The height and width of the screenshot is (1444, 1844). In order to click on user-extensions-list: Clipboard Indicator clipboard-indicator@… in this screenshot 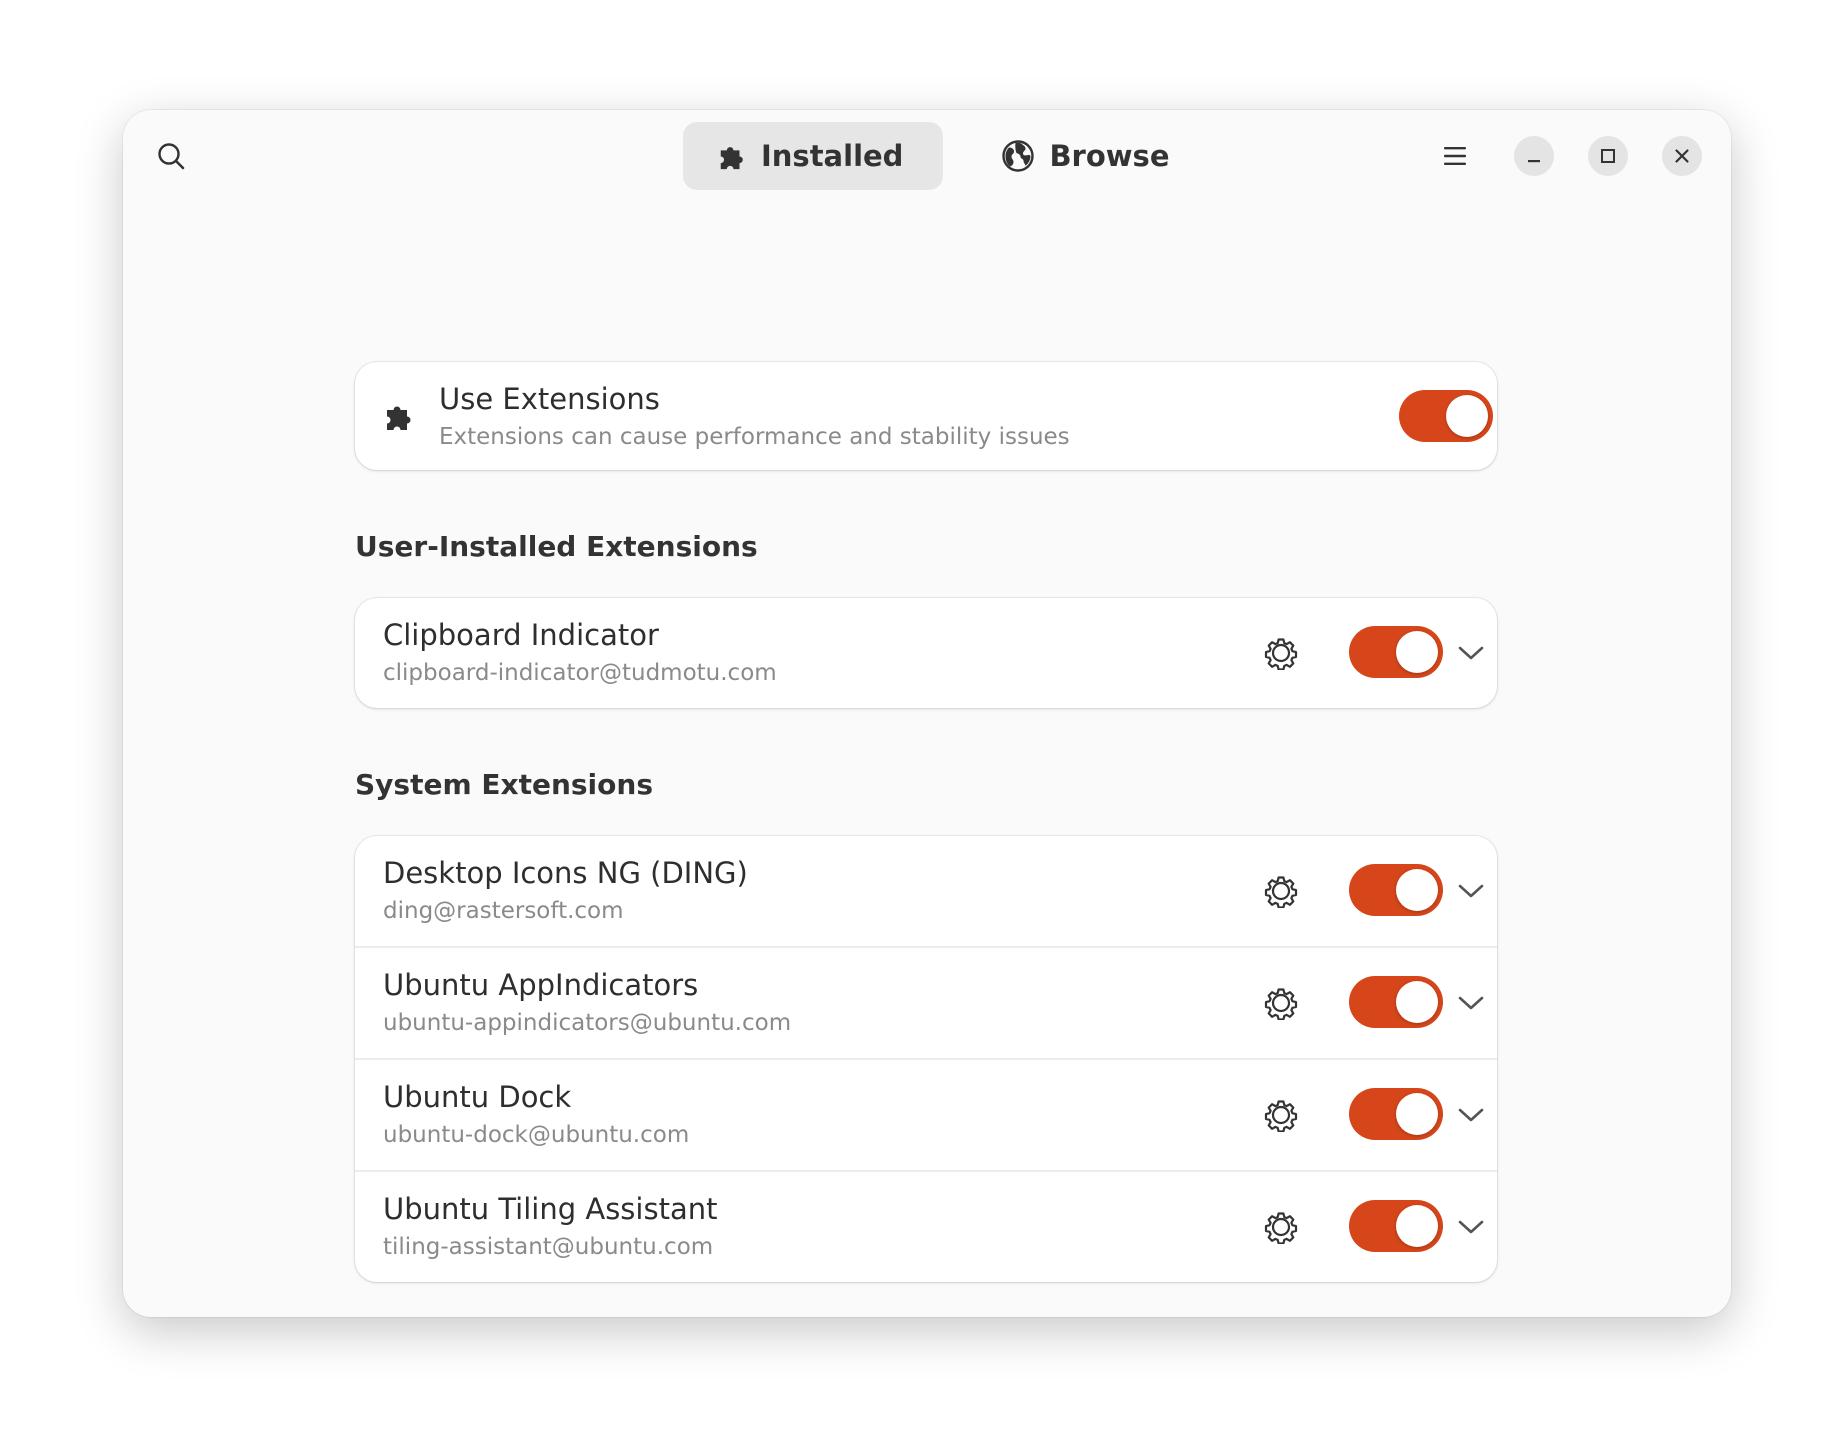, I will do `click(926, 653)`.